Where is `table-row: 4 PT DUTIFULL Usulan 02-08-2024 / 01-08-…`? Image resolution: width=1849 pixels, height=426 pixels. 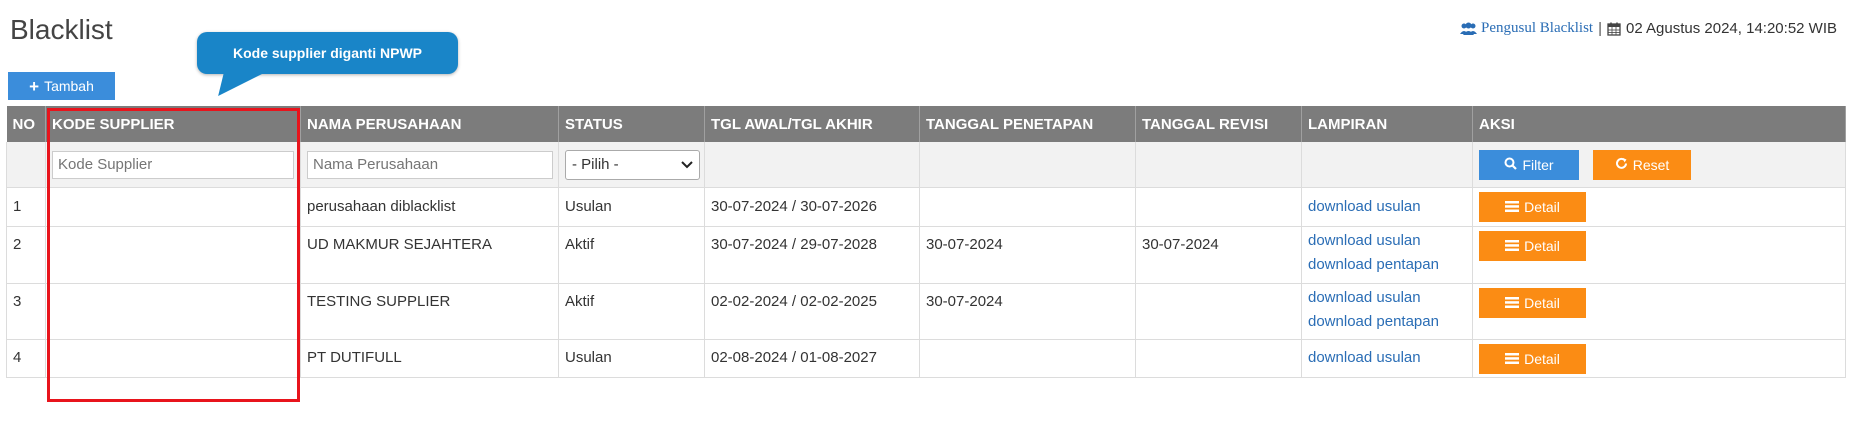 table-row: 4 PT DUTIFULL Usulan 02-08-2024 / 01-08-… is located at coordinates (926, 358).